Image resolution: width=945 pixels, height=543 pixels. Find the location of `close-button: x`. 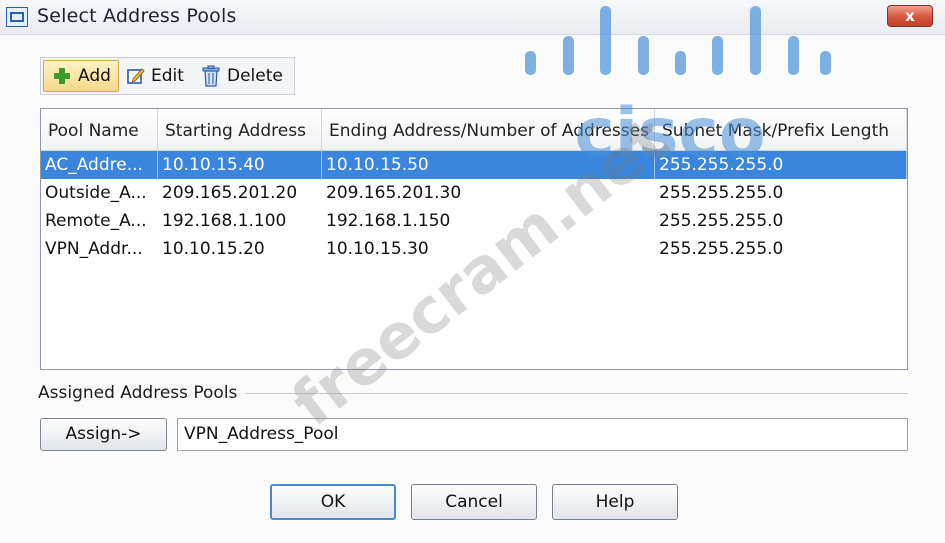

close-button: x is located at coordinates (910, 16).